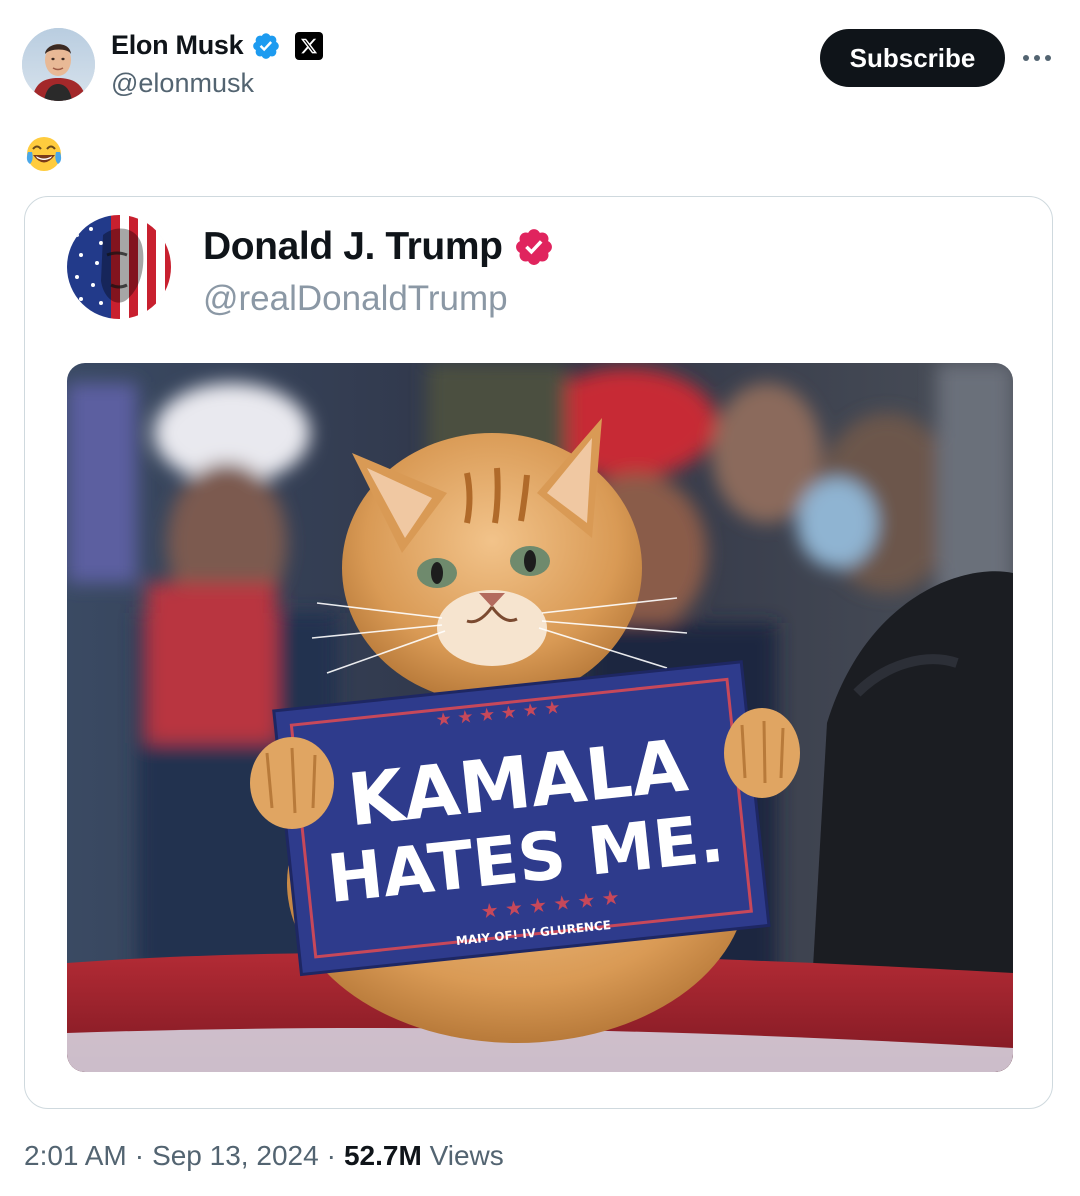 The width and height of the screenshot is (1080, 1196). I want to click on author-name-row: Elon Musk, so click(217, 45).